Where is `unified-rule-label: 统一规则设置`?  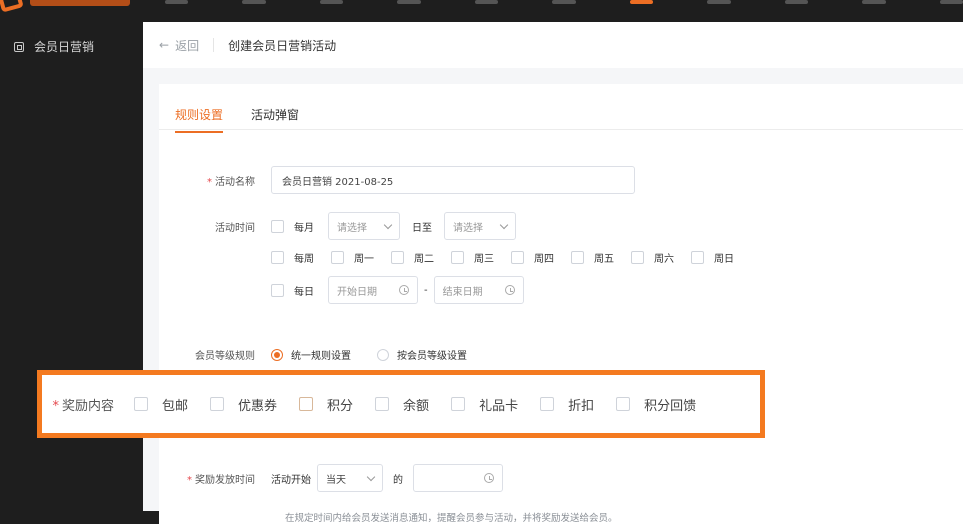 unified-rule-label: 统一规则设置 is located at coordinates (321, 356).